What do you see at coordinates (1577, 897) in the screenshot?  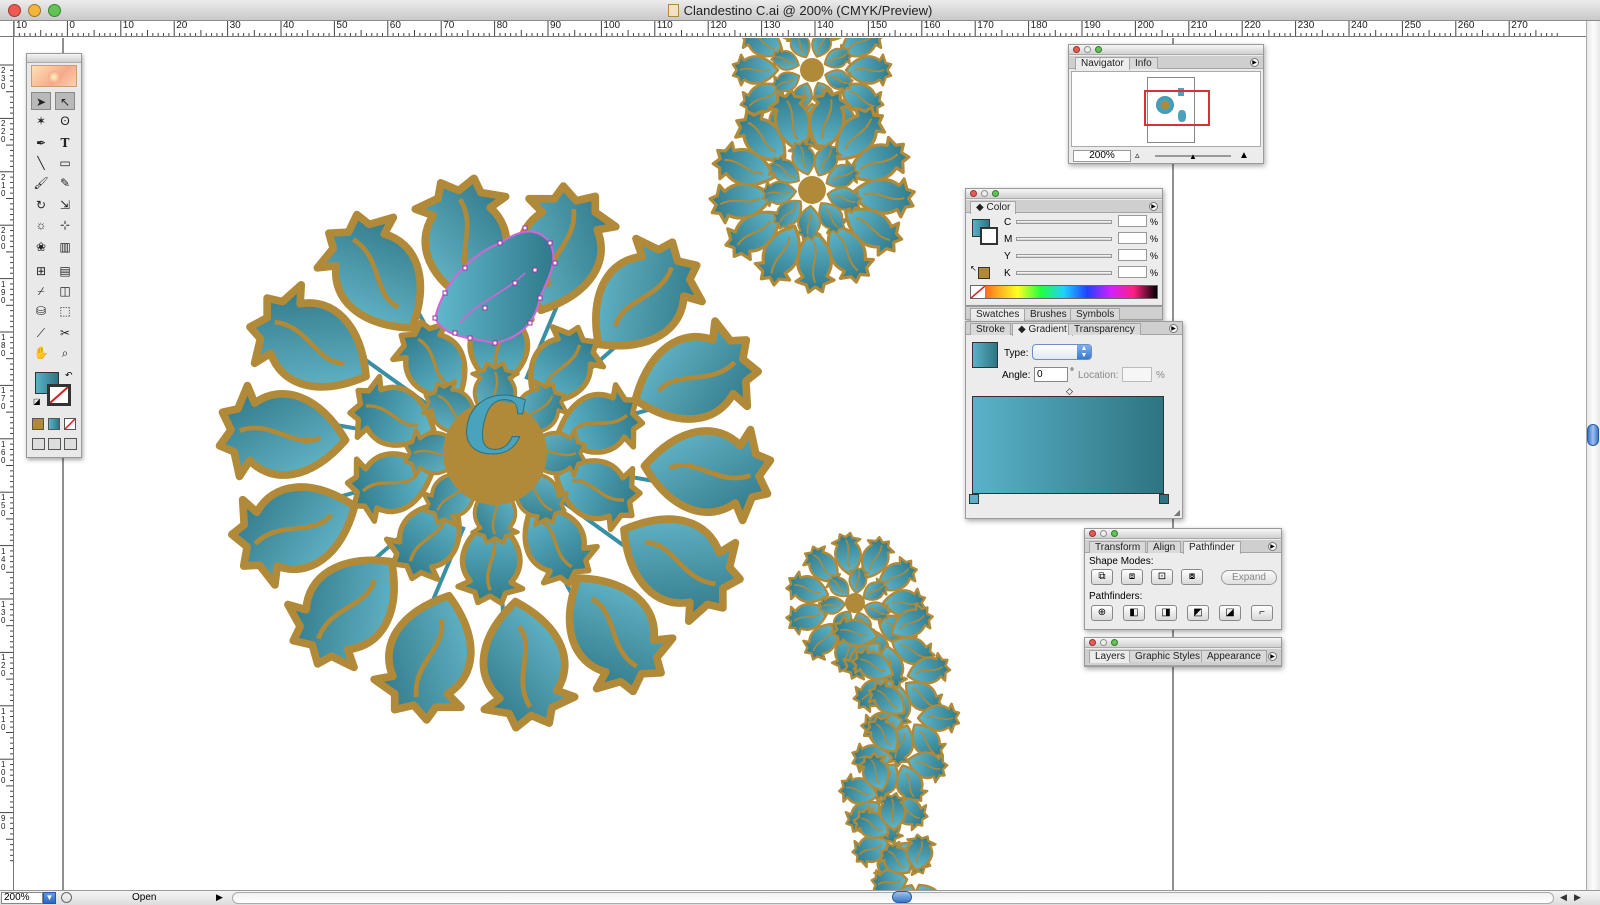 I see `scroll-right-arrow: ▶` at bounding box center [1577, 897].